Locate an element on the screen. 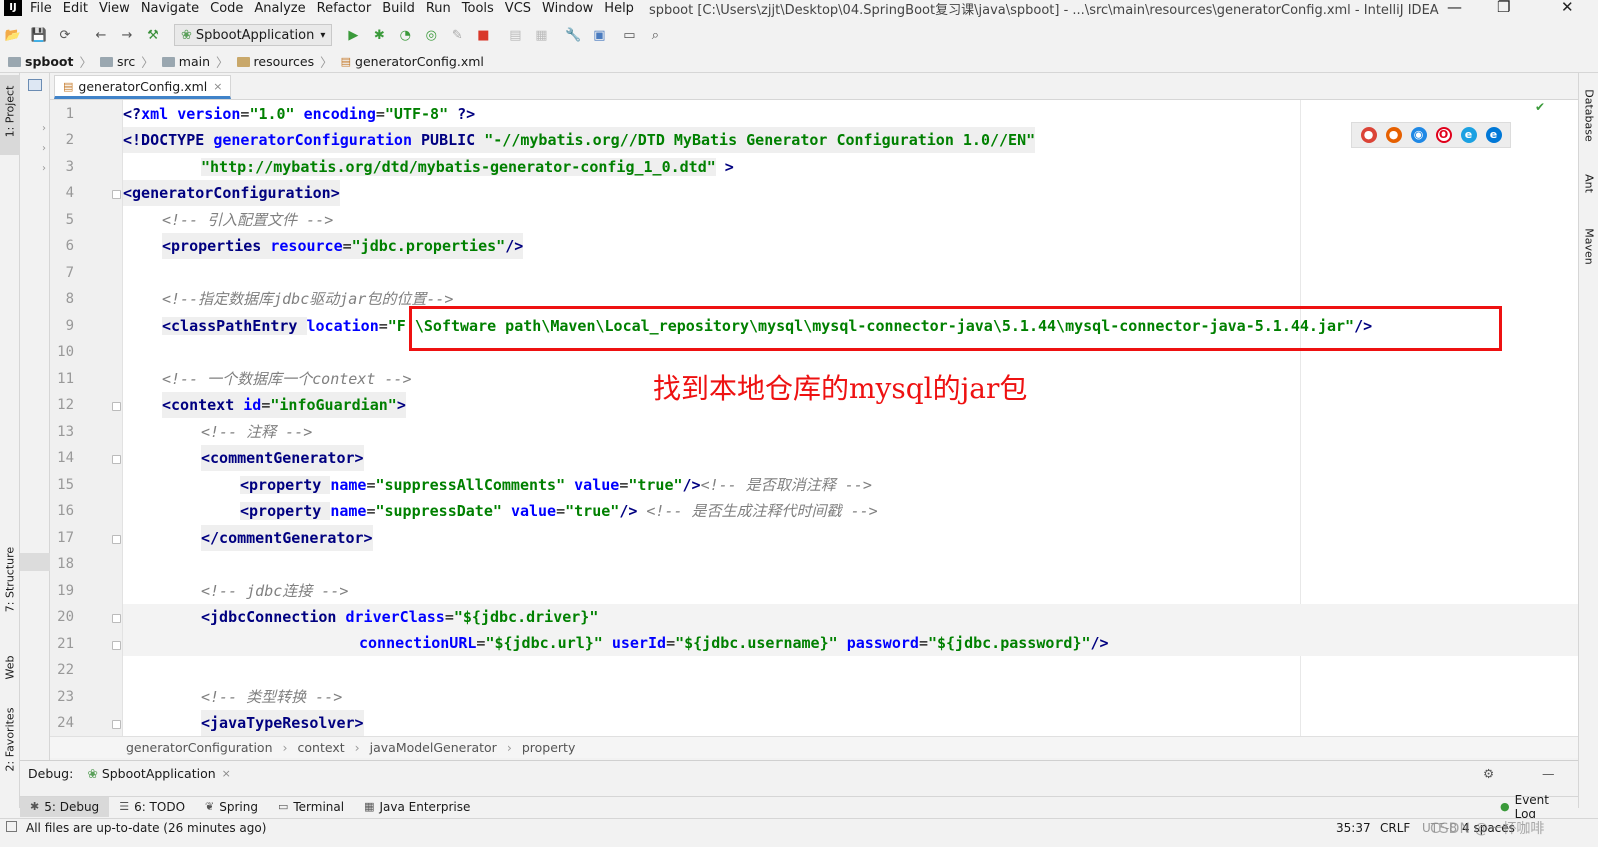 The width and height of the screenshot is (1598, 847). forward-icon: → is located at coordinates (127, 35).